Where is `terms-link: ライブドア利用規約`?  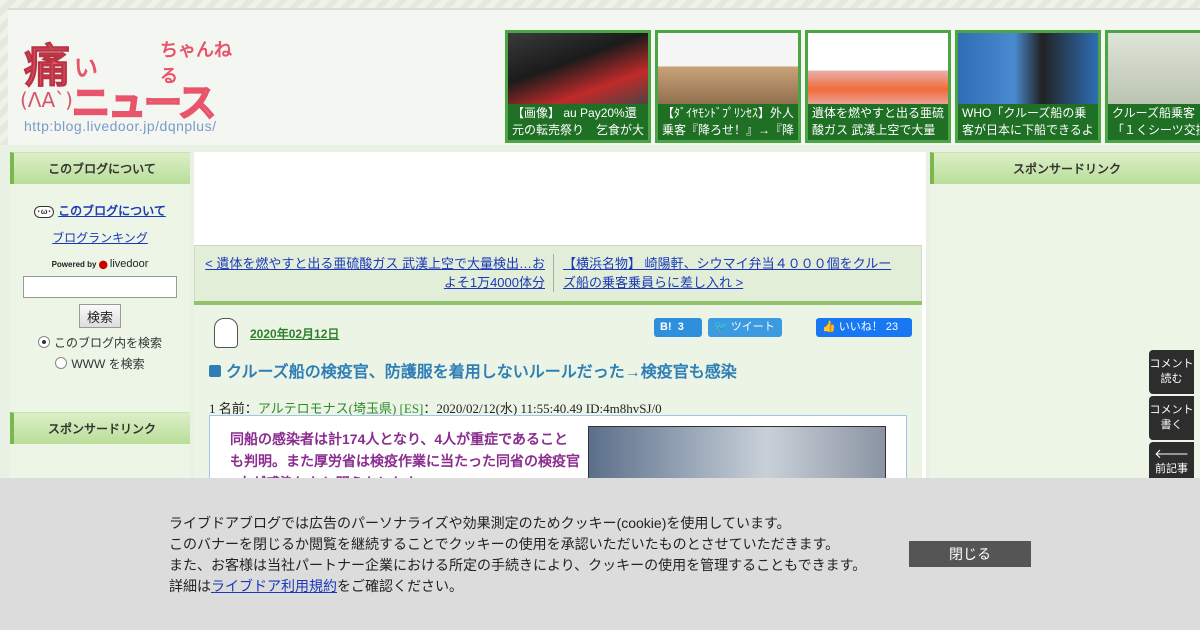
terms-link: ライブドア利用規約 is located at coordinates (274, 586).